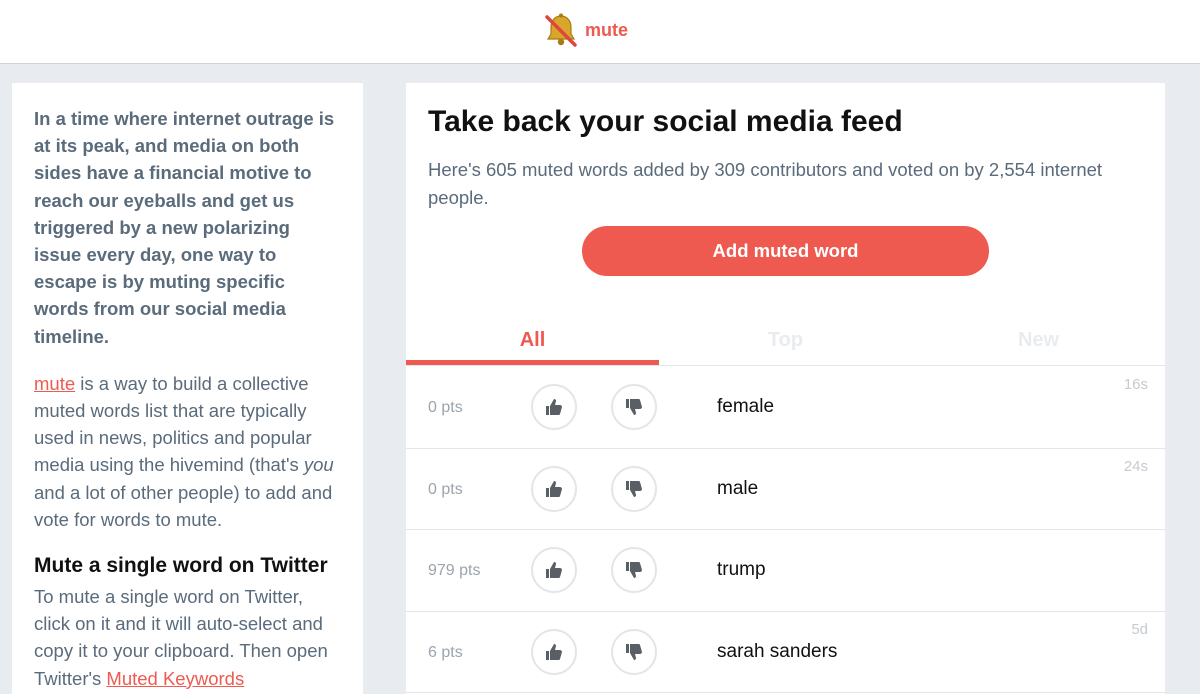 This screenshot has height=694, width=1200. I want to click on page-title: Take back your social media feed, so click(665, 121).